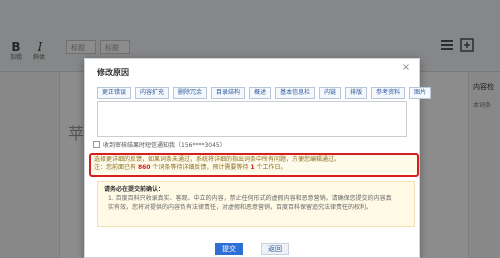 This screenshot has height=258, width=500. What do you see at coordinates (190, 167) in the screenshot?
I see `notice-line-2: 注：您前面已有 860 个词条等待详细反馈，预计需要等待 1 个工作日。` at bounding box center [190, 167].